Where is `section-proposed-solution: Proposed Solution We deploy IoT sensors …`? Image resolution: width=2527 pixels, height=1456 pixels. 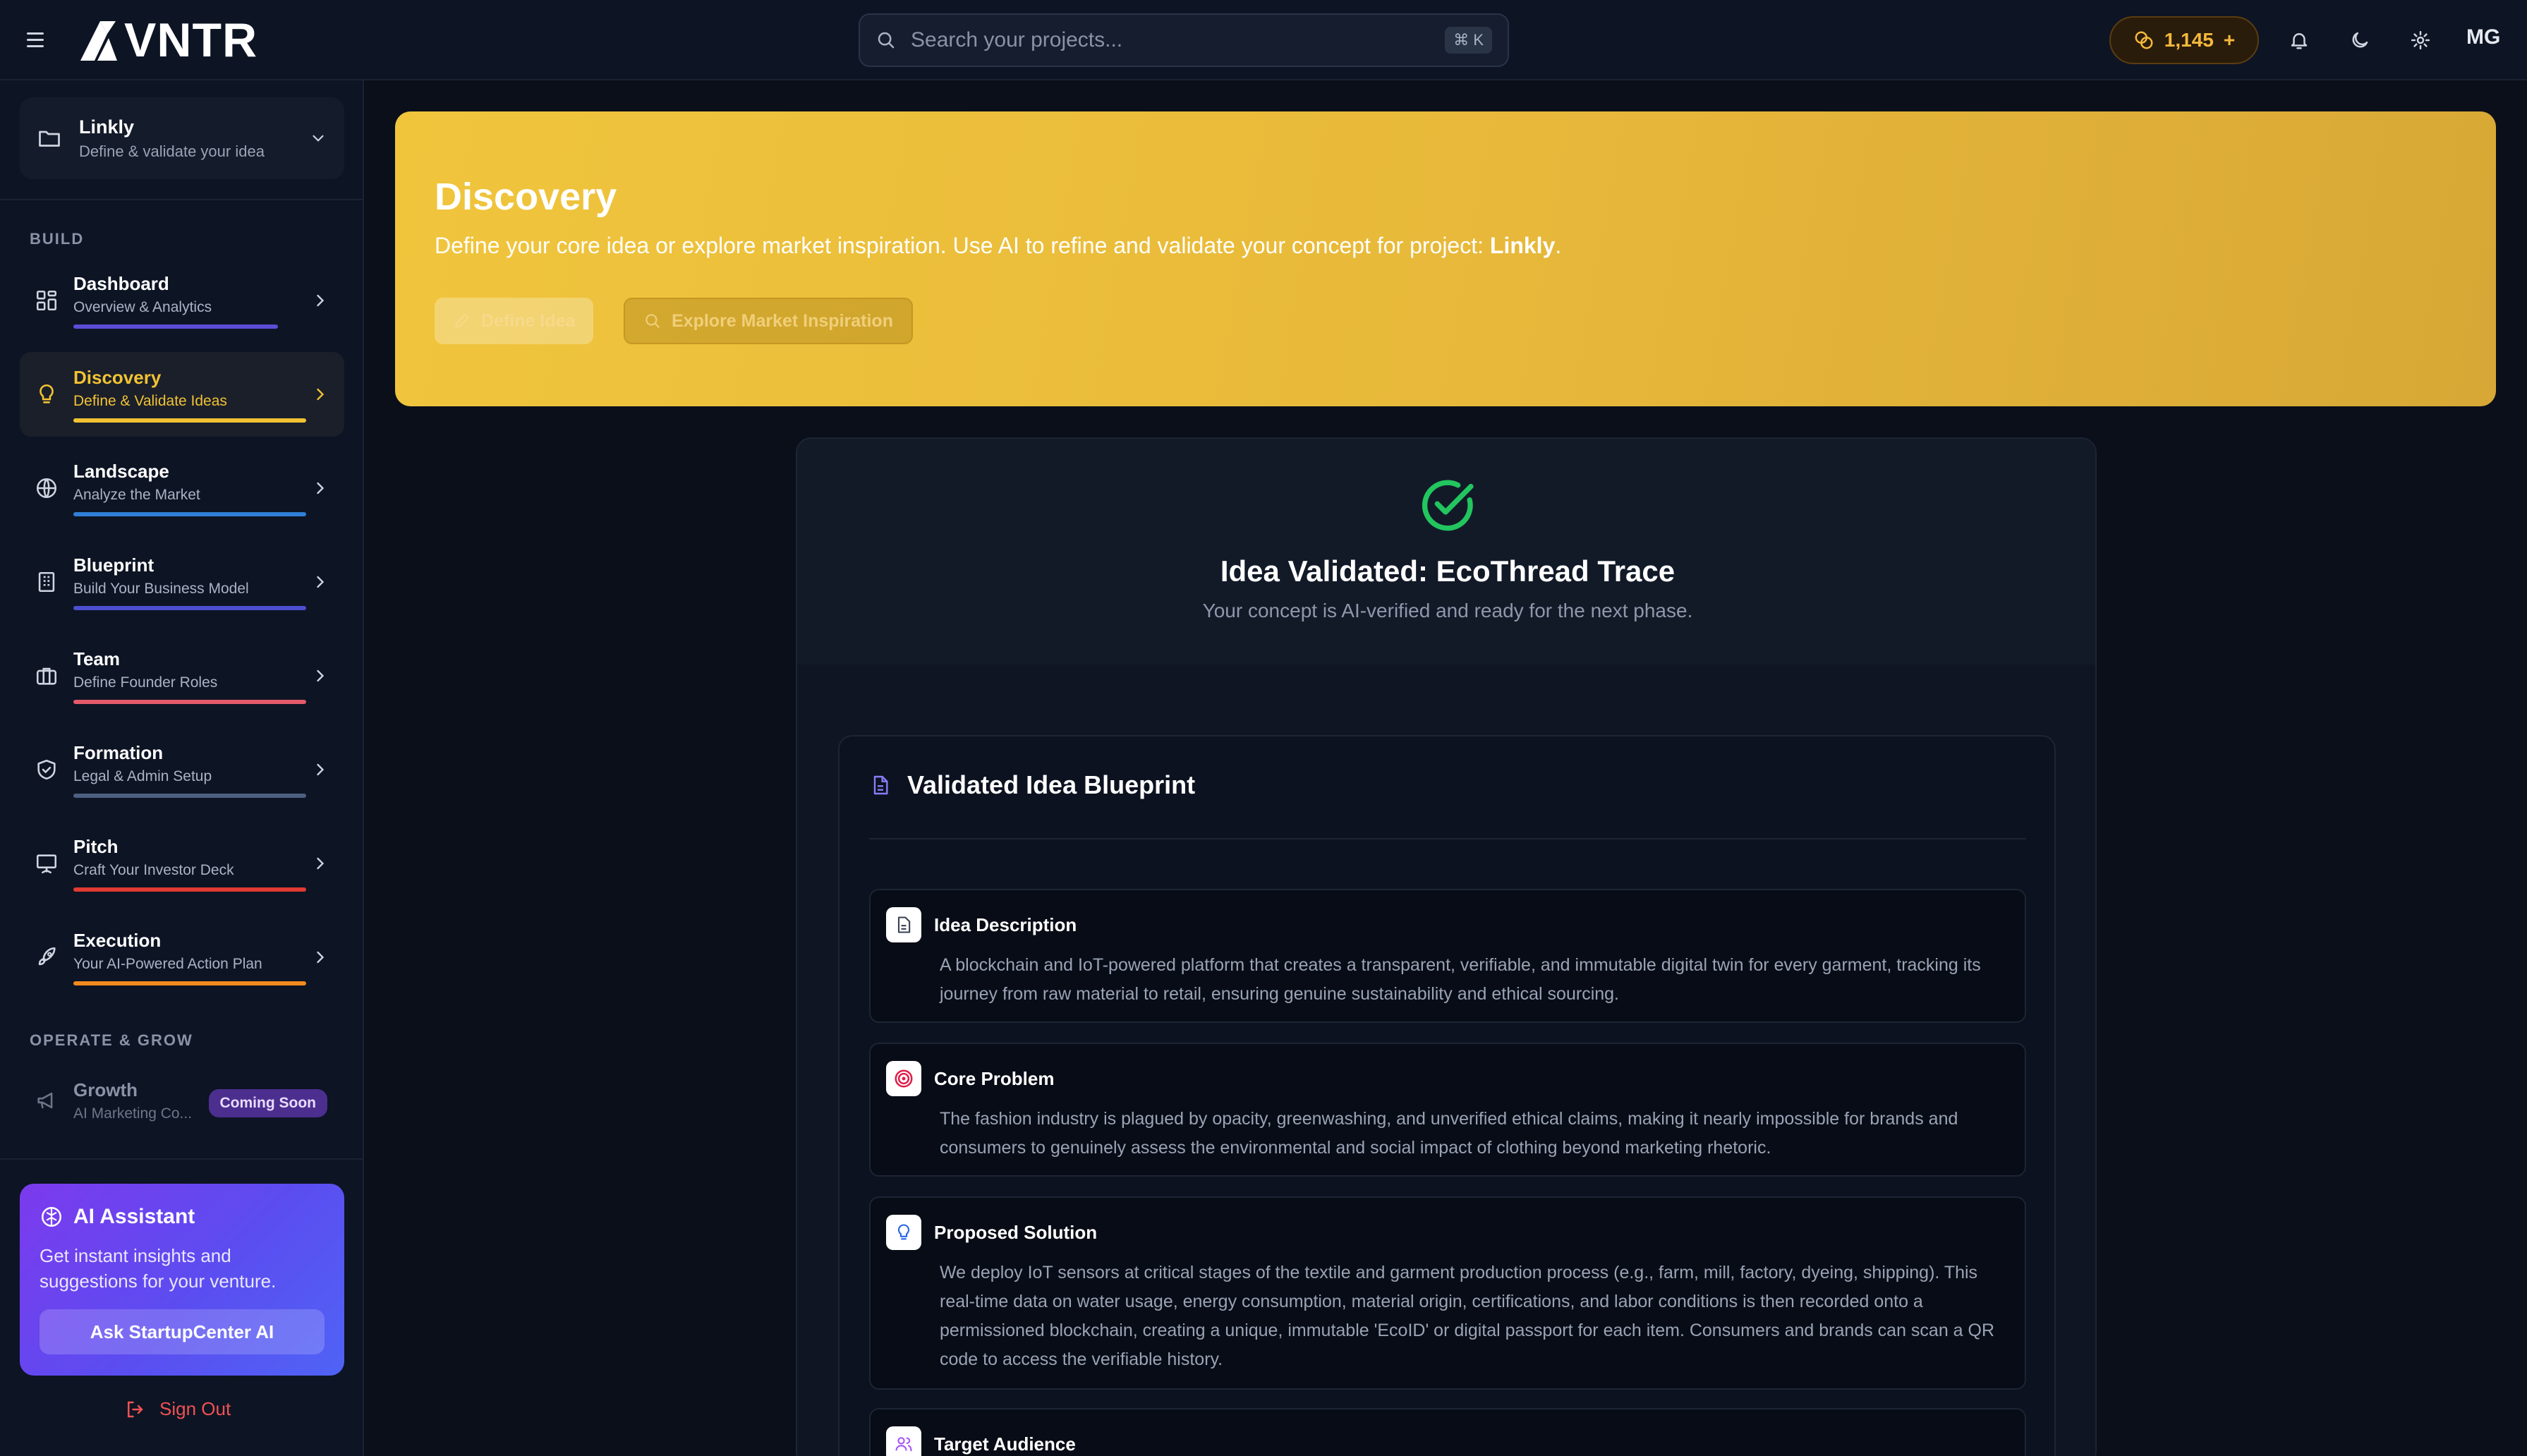 section-proposed-solution: Proposed Solution We deploy IoT sensors … is located at coordinates (1447, 1293).